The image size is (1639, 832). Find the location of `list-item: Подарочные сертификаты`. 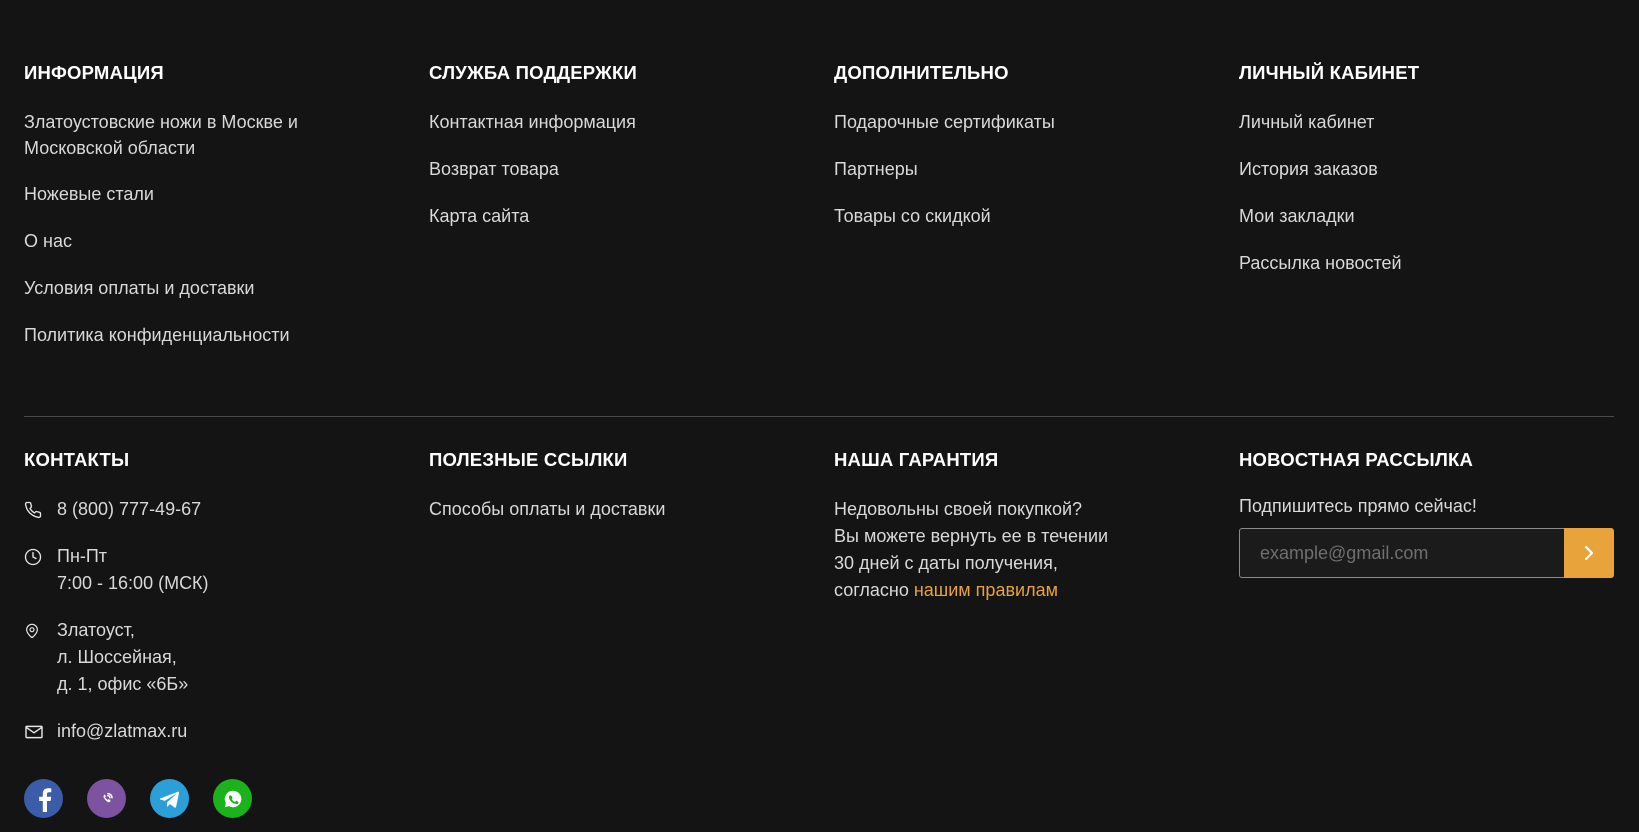

list-item: Подарочные сертификаты is located at coordinates (1036, 122).